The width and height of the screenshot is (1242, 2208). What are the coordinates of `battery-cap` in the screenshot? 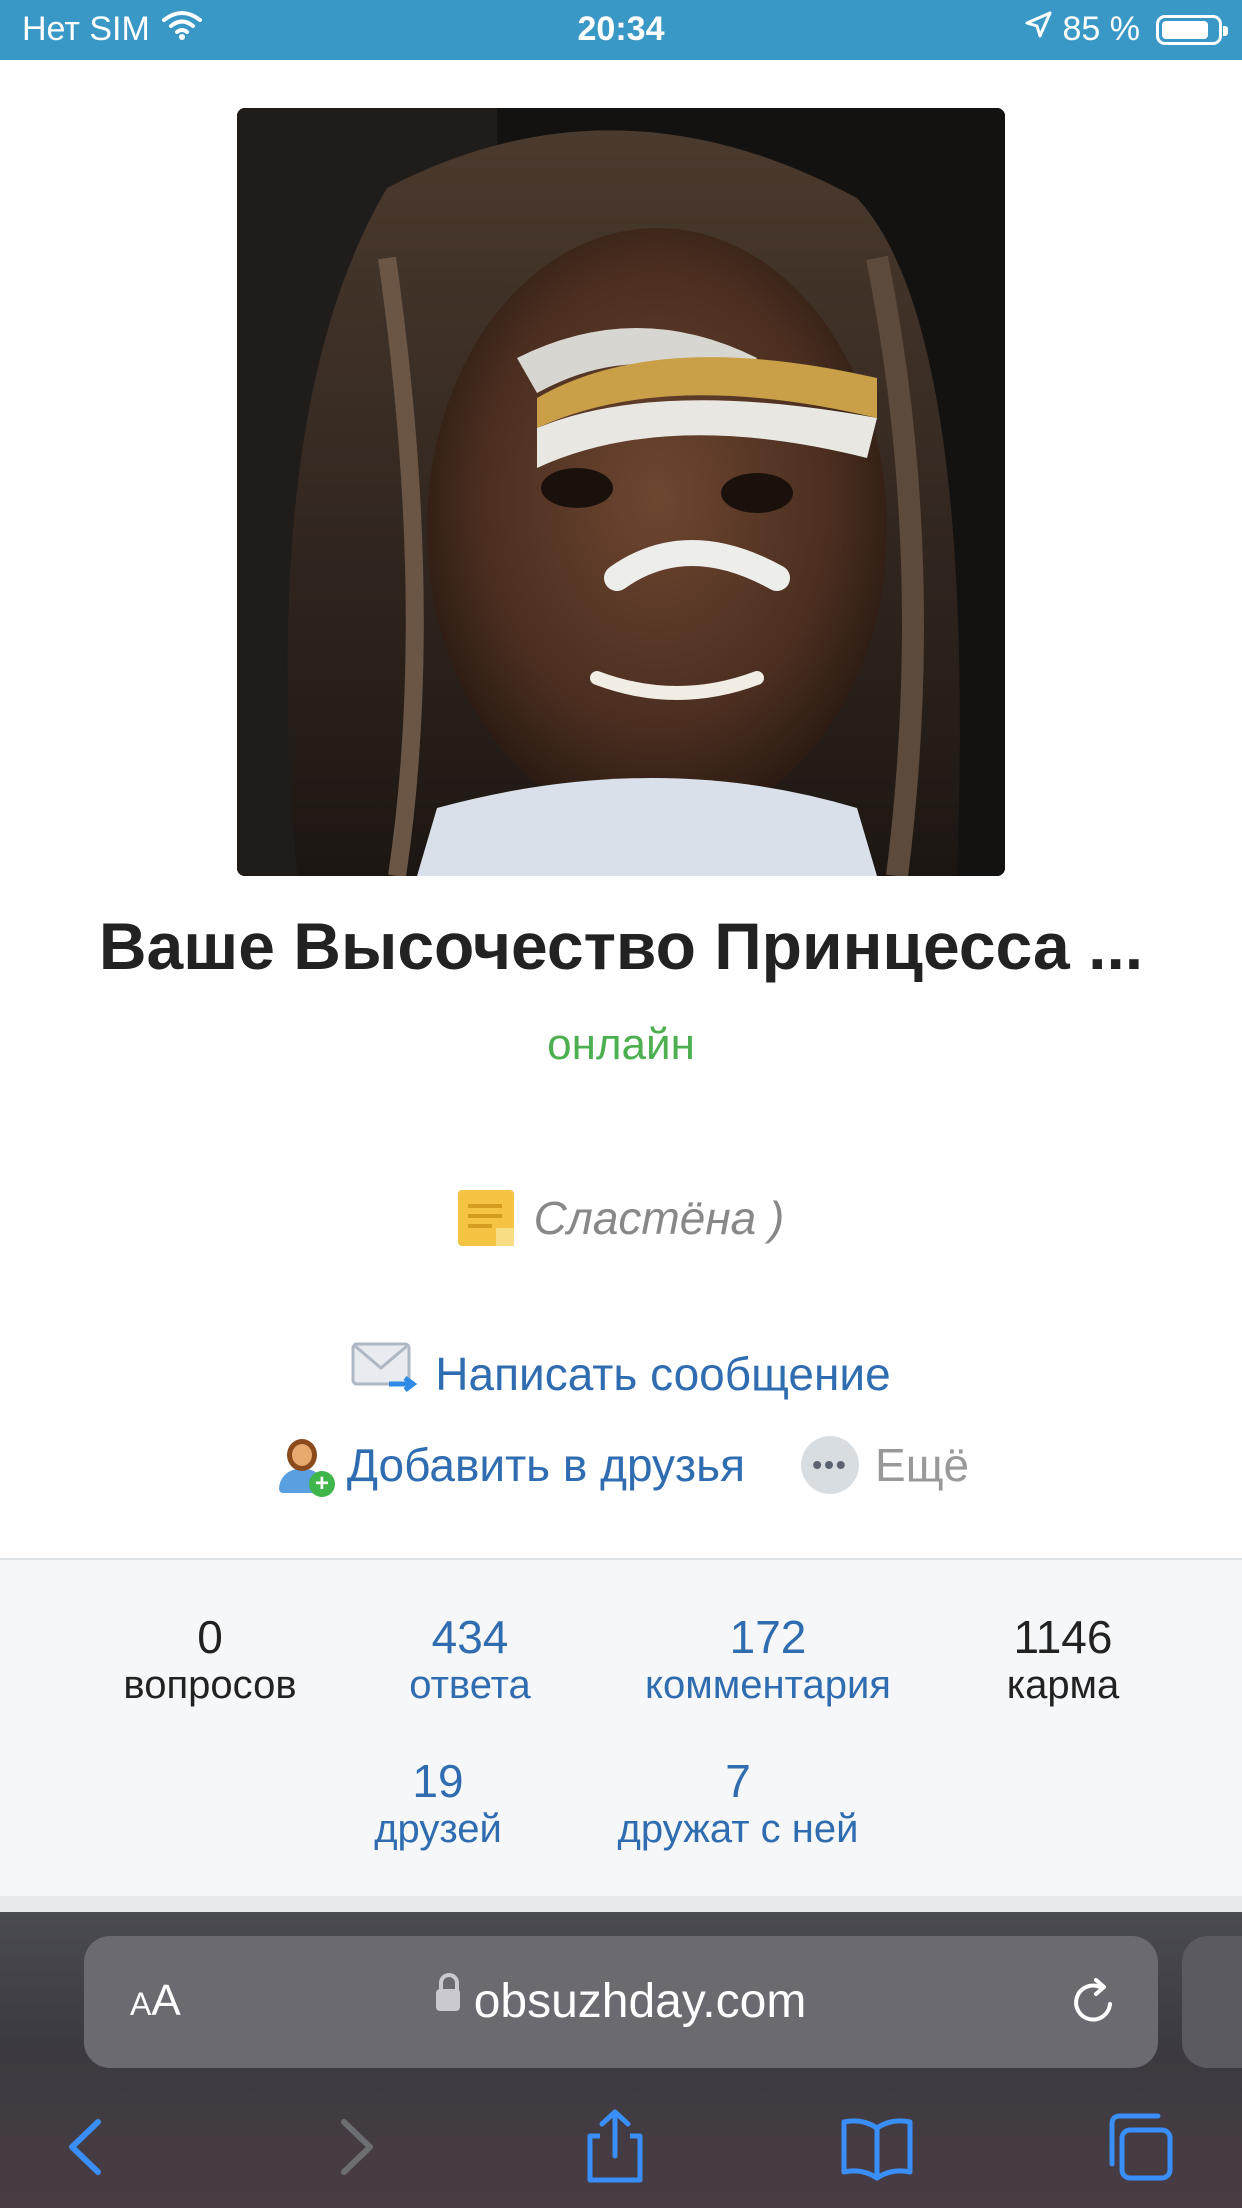 It's located at (1225, 30).